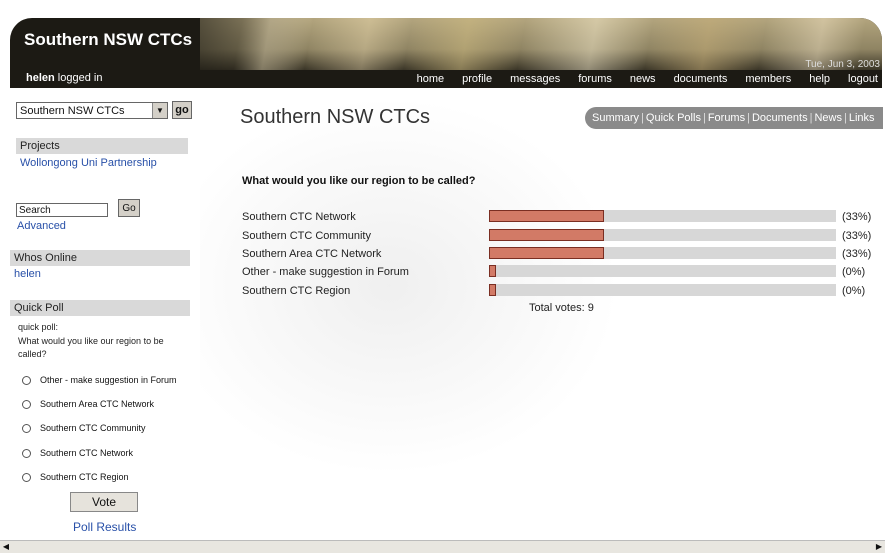  Describe the element at coordinates (477, 79) in the screenshot. I see `nav-profile: profile` at that location.